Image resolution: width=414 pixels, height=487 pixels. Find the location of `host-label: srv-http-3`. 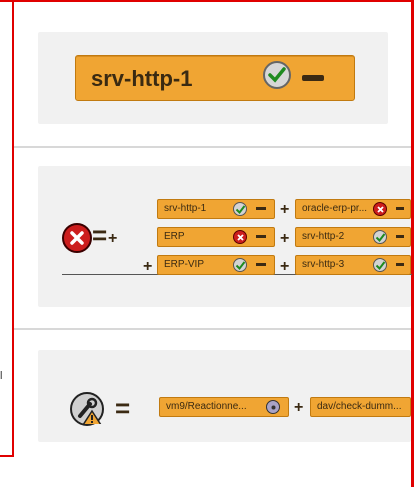

host-label: srv-http-3 is located at coordinates (323, 264).